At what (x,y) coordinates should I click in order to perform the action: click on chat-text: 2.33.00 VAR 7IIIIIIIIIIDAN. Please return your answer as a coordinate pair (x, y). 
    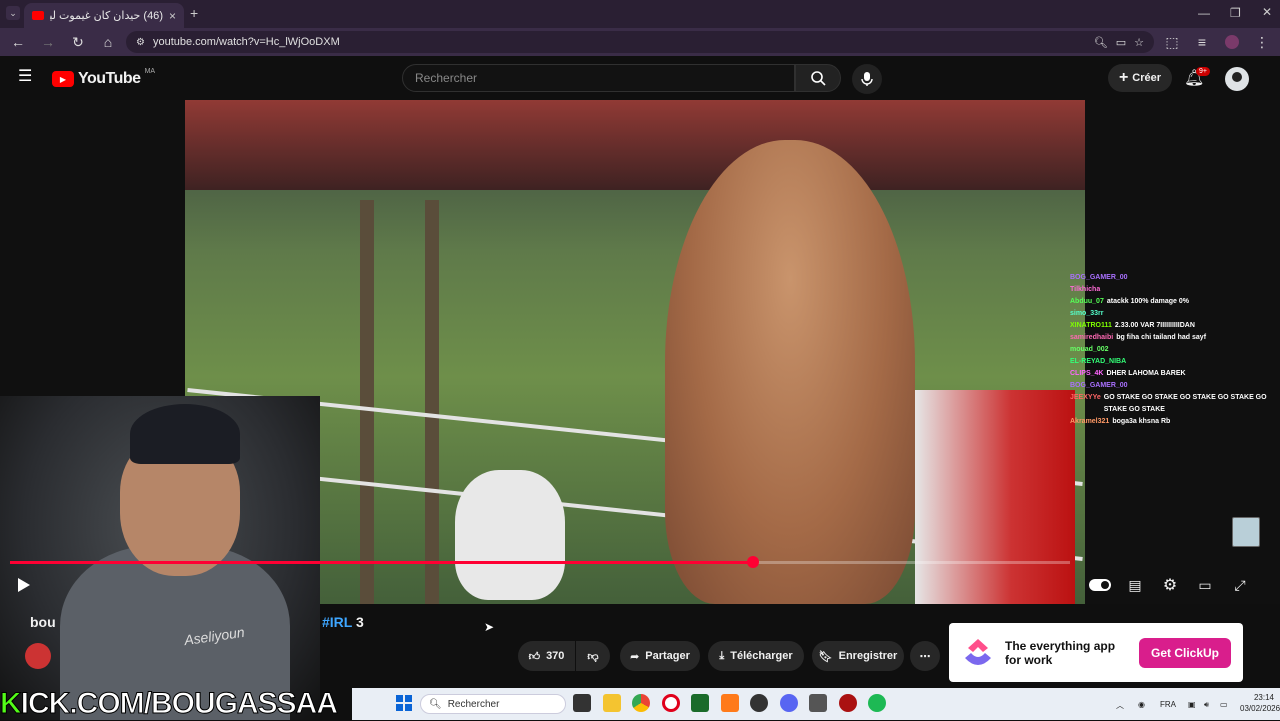
    Looking at the image, I should click on (1154, 325).